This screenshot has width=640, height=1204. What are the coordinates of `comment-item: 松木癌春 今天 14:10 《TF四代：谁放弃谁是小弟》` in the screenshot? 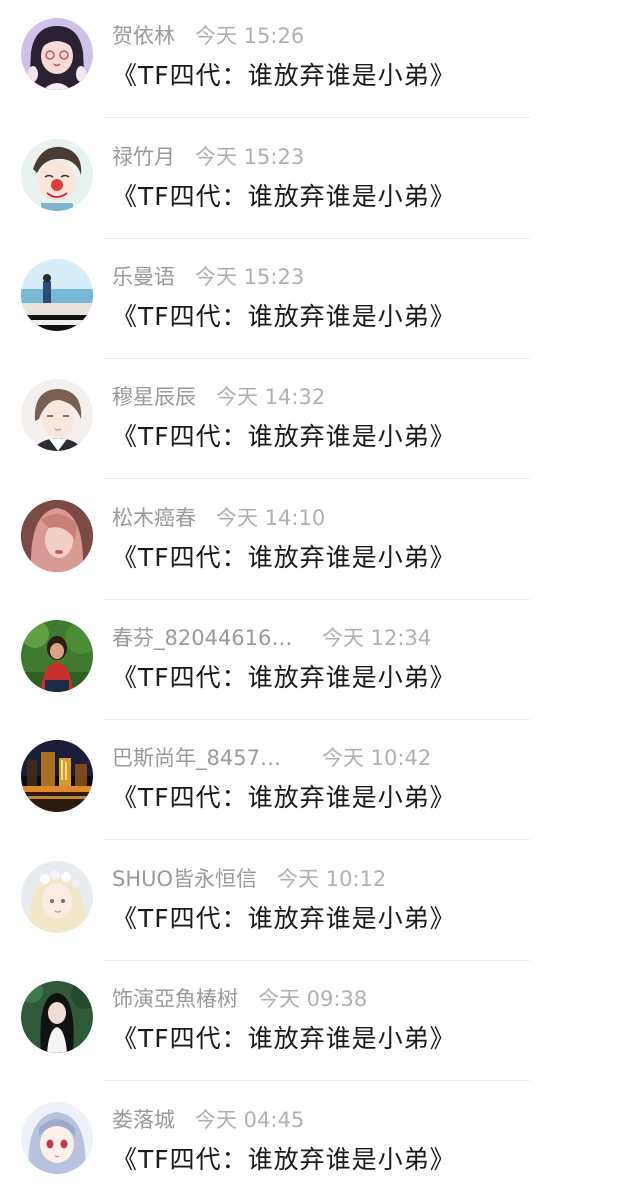 It's located at (320, 542).